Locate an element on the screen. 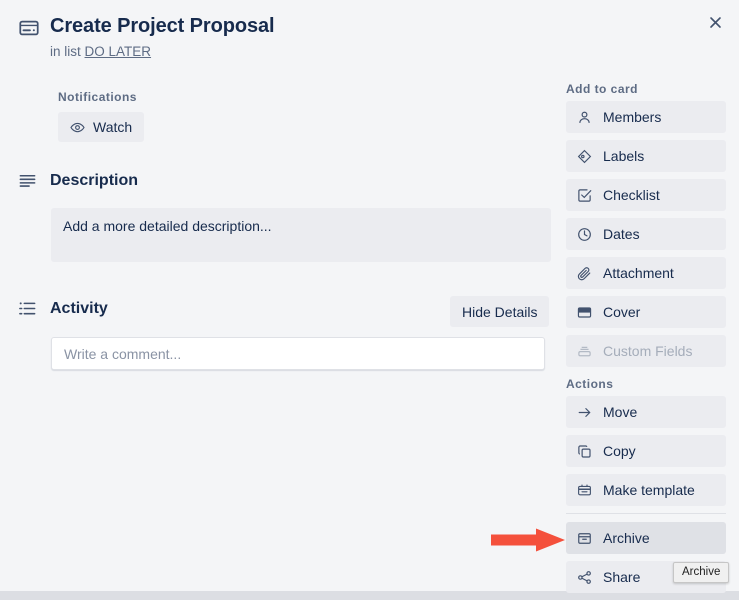 The image size is (739, 600). sidebar-item-label: Make template is located at coordinates (649, 490).